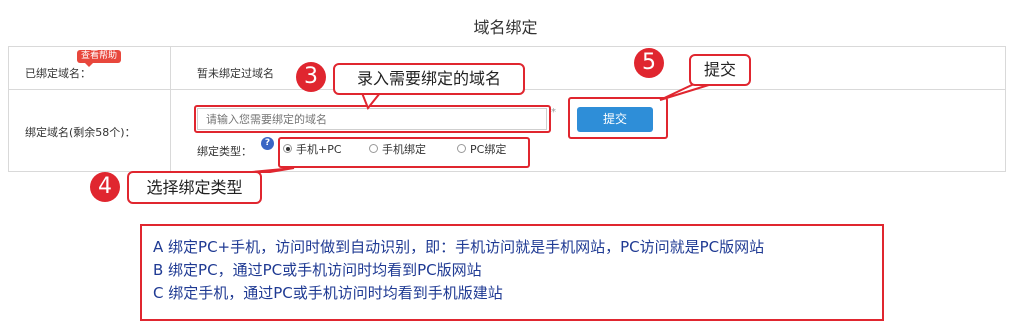  Describe the element at coordinates (105, 187) in the screenshot. I see `step4-number: 4` at that location.